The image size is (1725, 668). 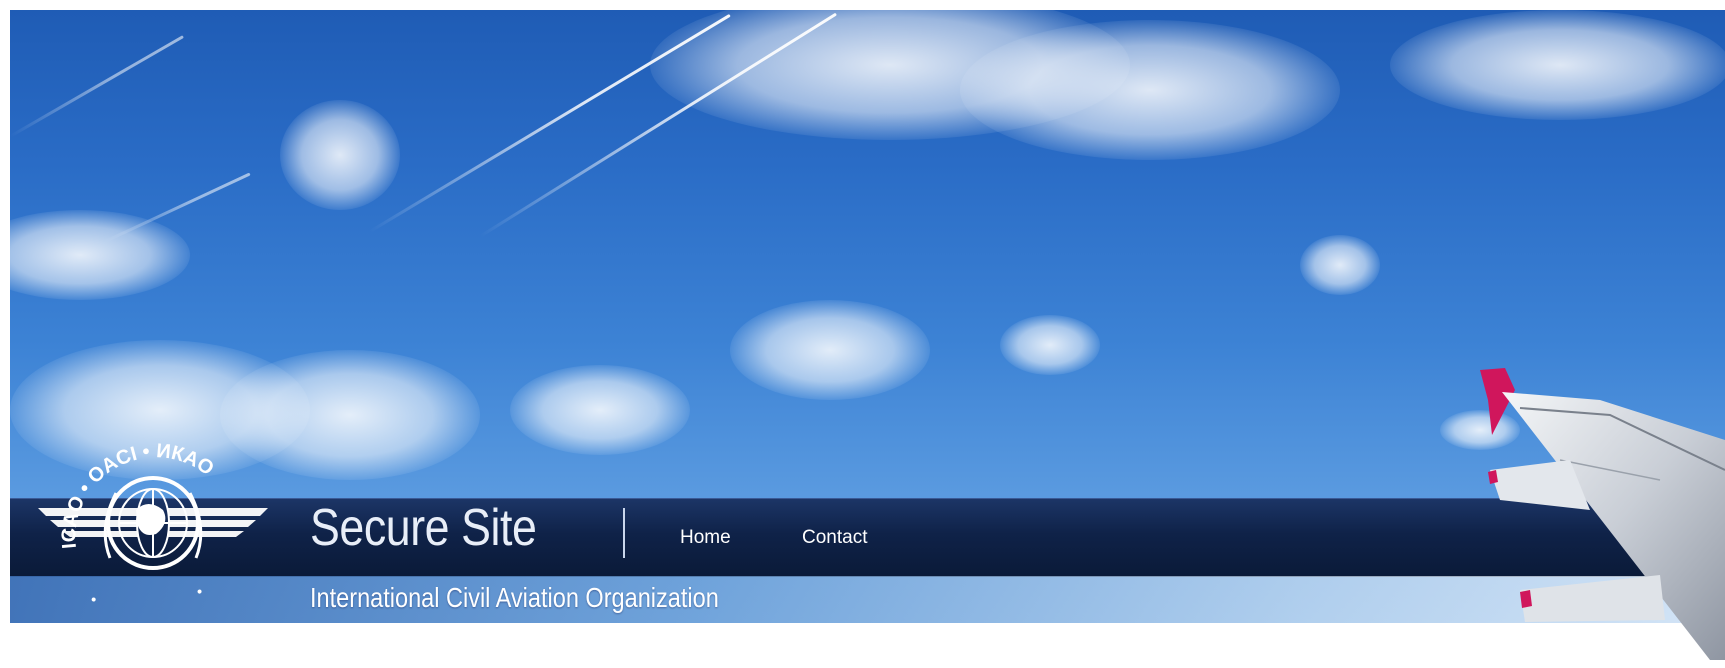 What do you see at coordinates (153, 513) in the screenshot?
I see `icao-emblem-icon: ICAO • OACI • ИКАО • •` at bounding box center [153, 513].